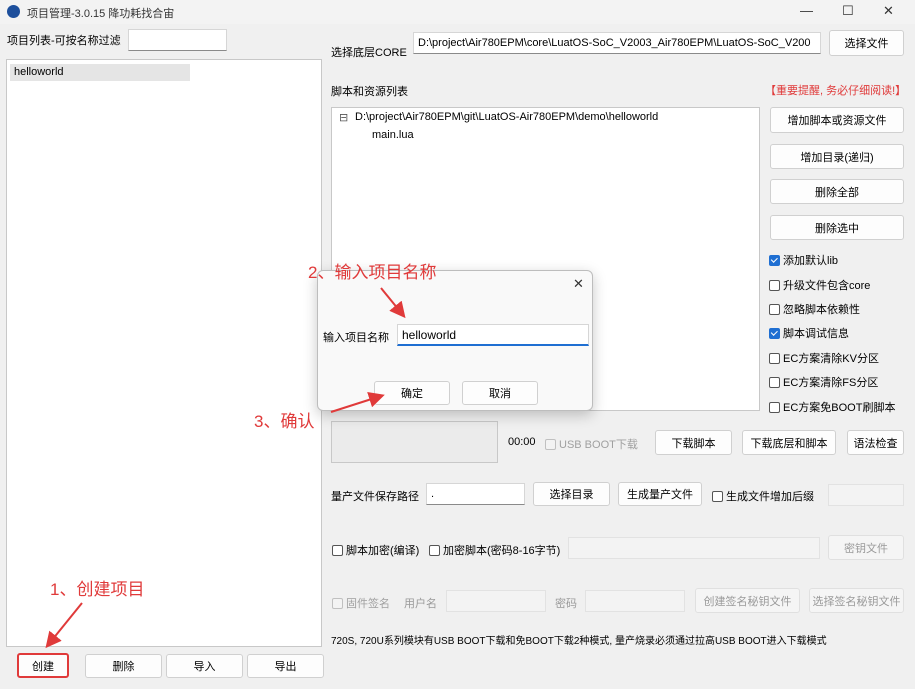 This screenshot has height=689, width=915. Describe the element at coordinates (393, 303) in the screenshot. I see `arrow-step2` at that location.